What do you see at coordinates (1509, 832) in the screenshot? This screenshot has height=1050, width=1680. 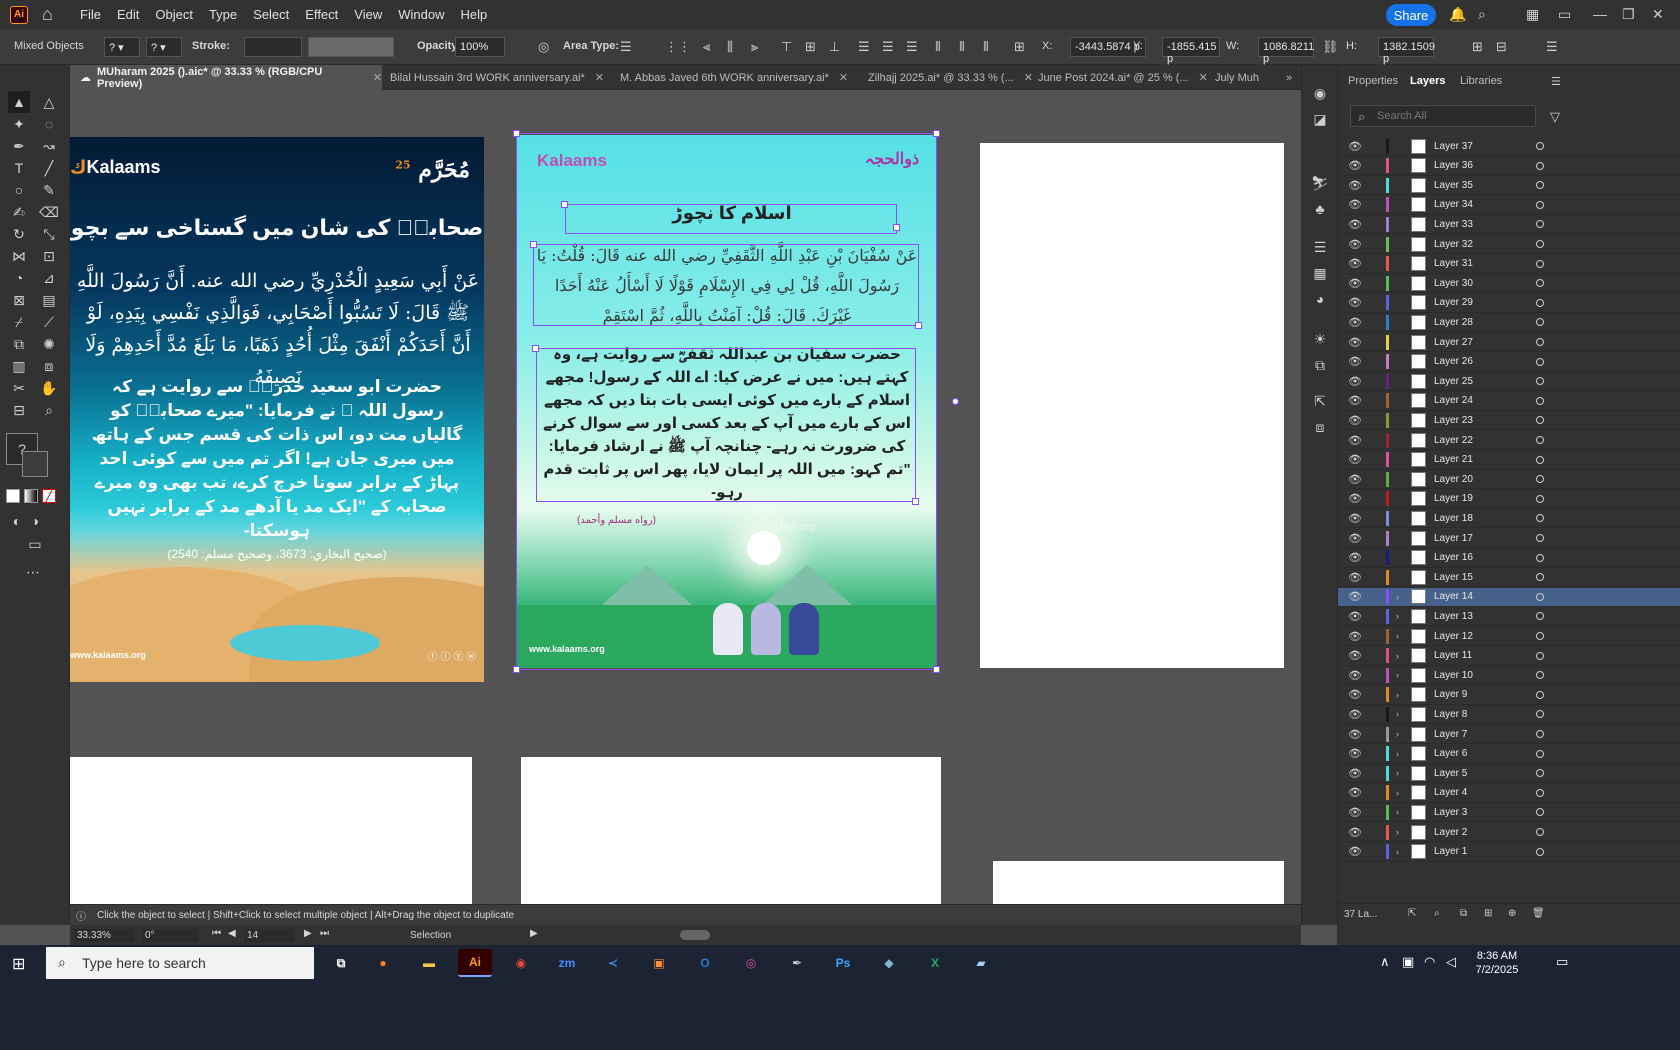 I see `layer-row: 👁 › Layer 2` at bounding box center [1509, 832].